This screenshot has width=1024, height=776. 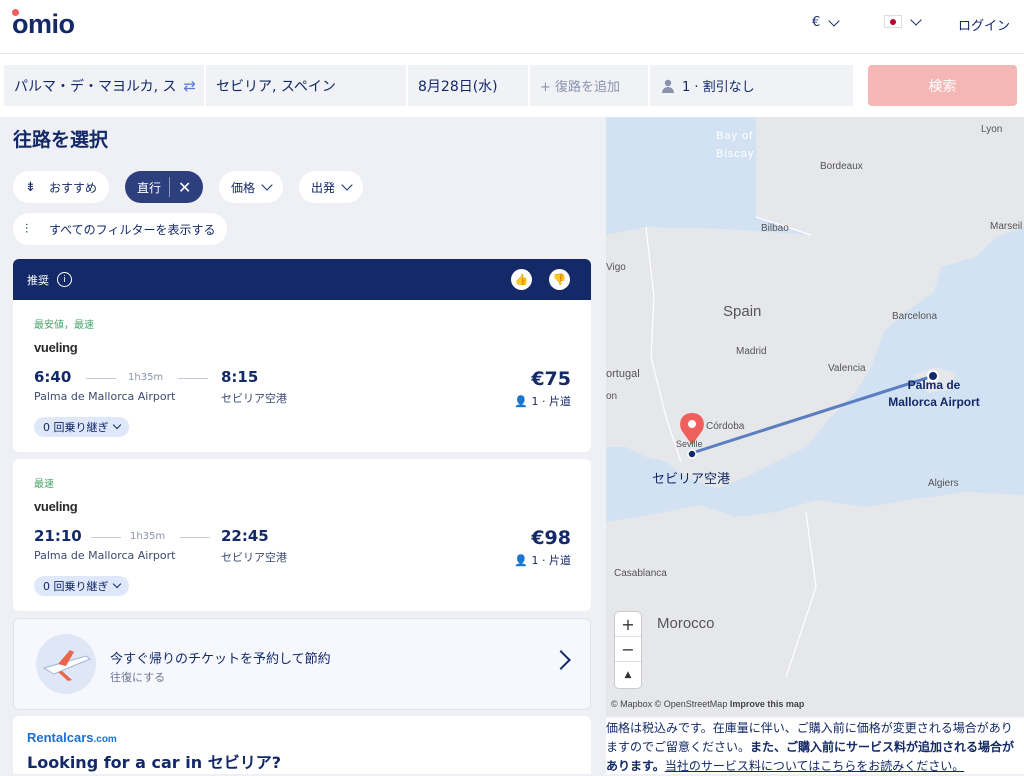 What do you see at coordinates (718, 87) in the screenshot?
I see `passenger-value: 1 · 割引なし` at bounding box center [718, 87].